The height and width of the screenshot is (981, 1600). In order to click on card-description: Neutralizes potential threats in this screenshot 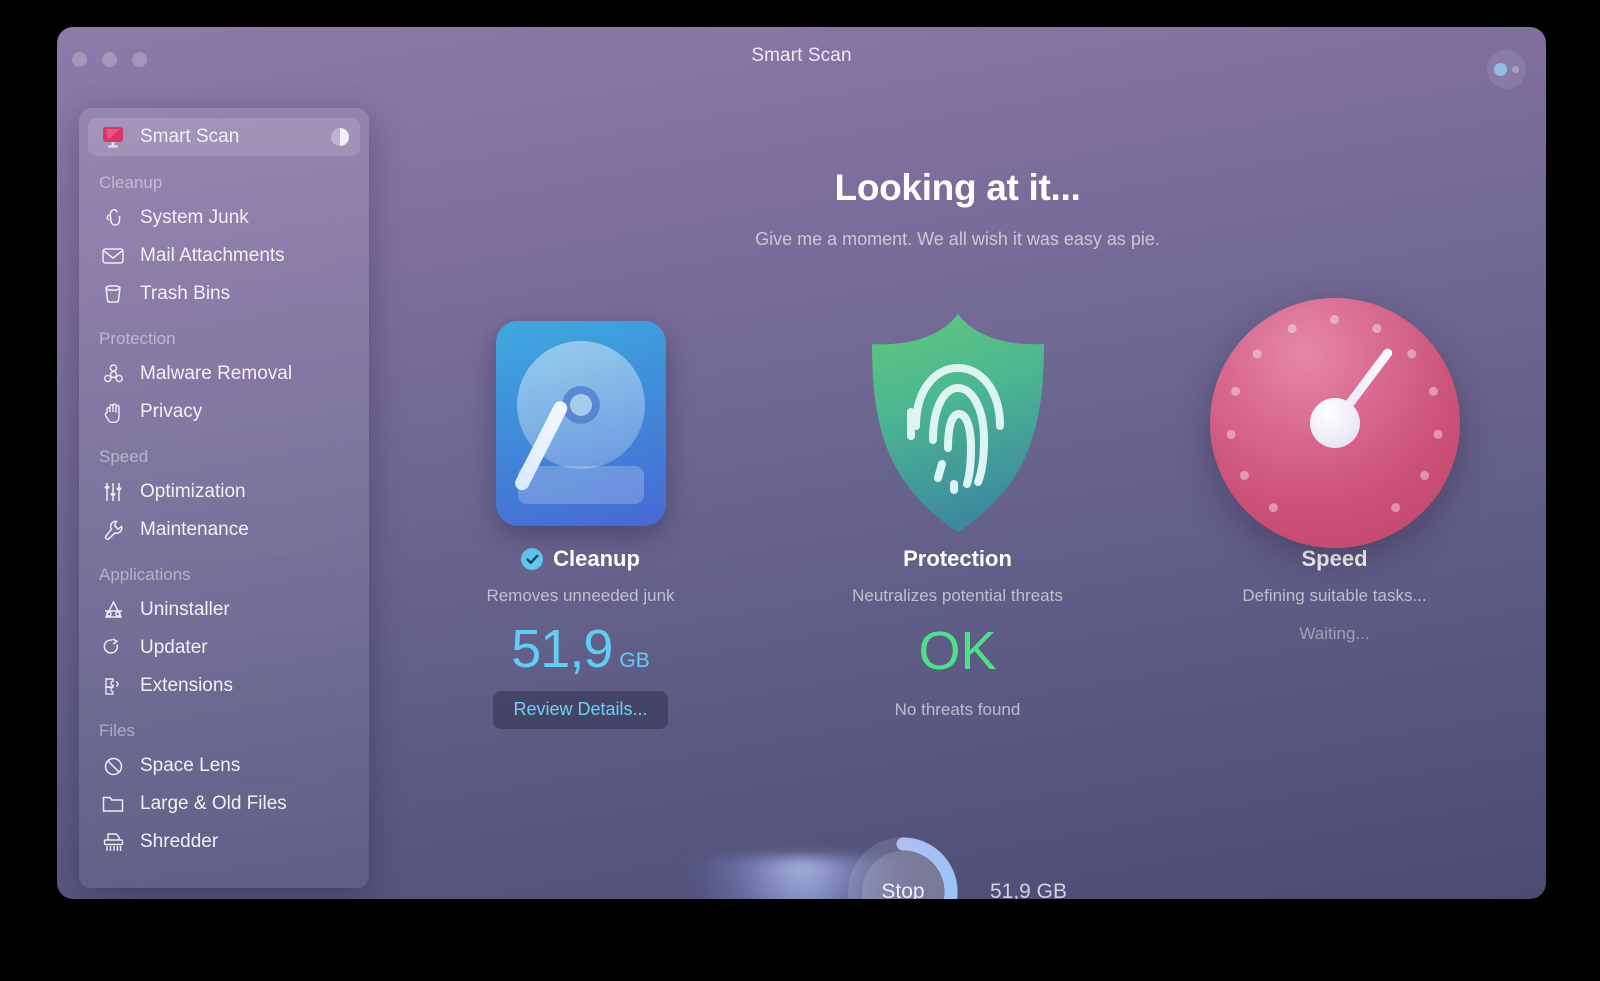, I will do `click(957, 595)`.